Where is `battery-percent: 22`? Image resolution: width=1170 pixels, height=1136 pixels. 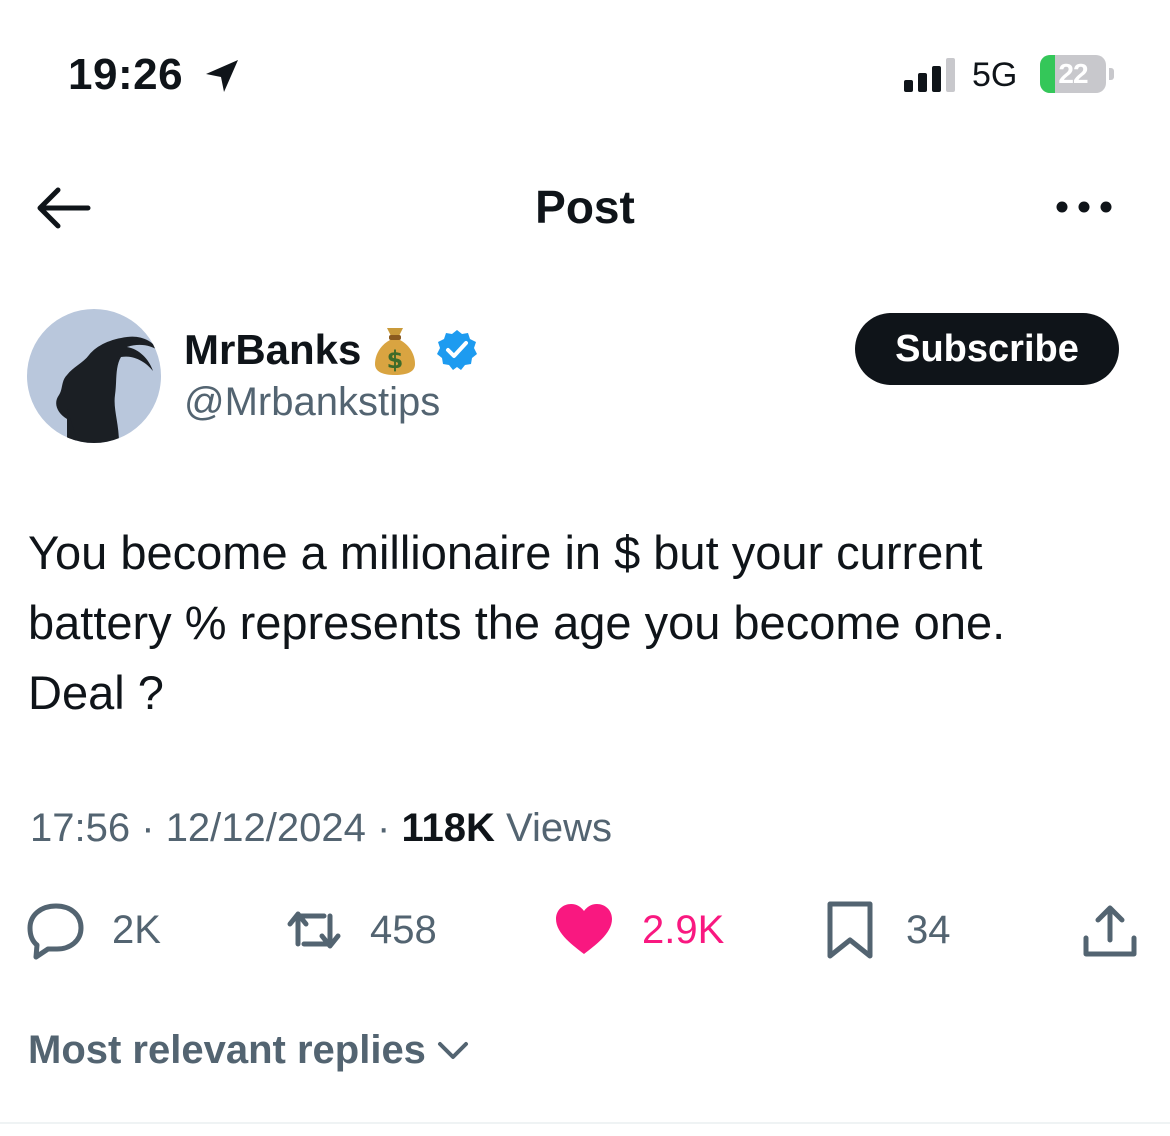
battery-percent: 22 is located at coordinates (1073, 73).